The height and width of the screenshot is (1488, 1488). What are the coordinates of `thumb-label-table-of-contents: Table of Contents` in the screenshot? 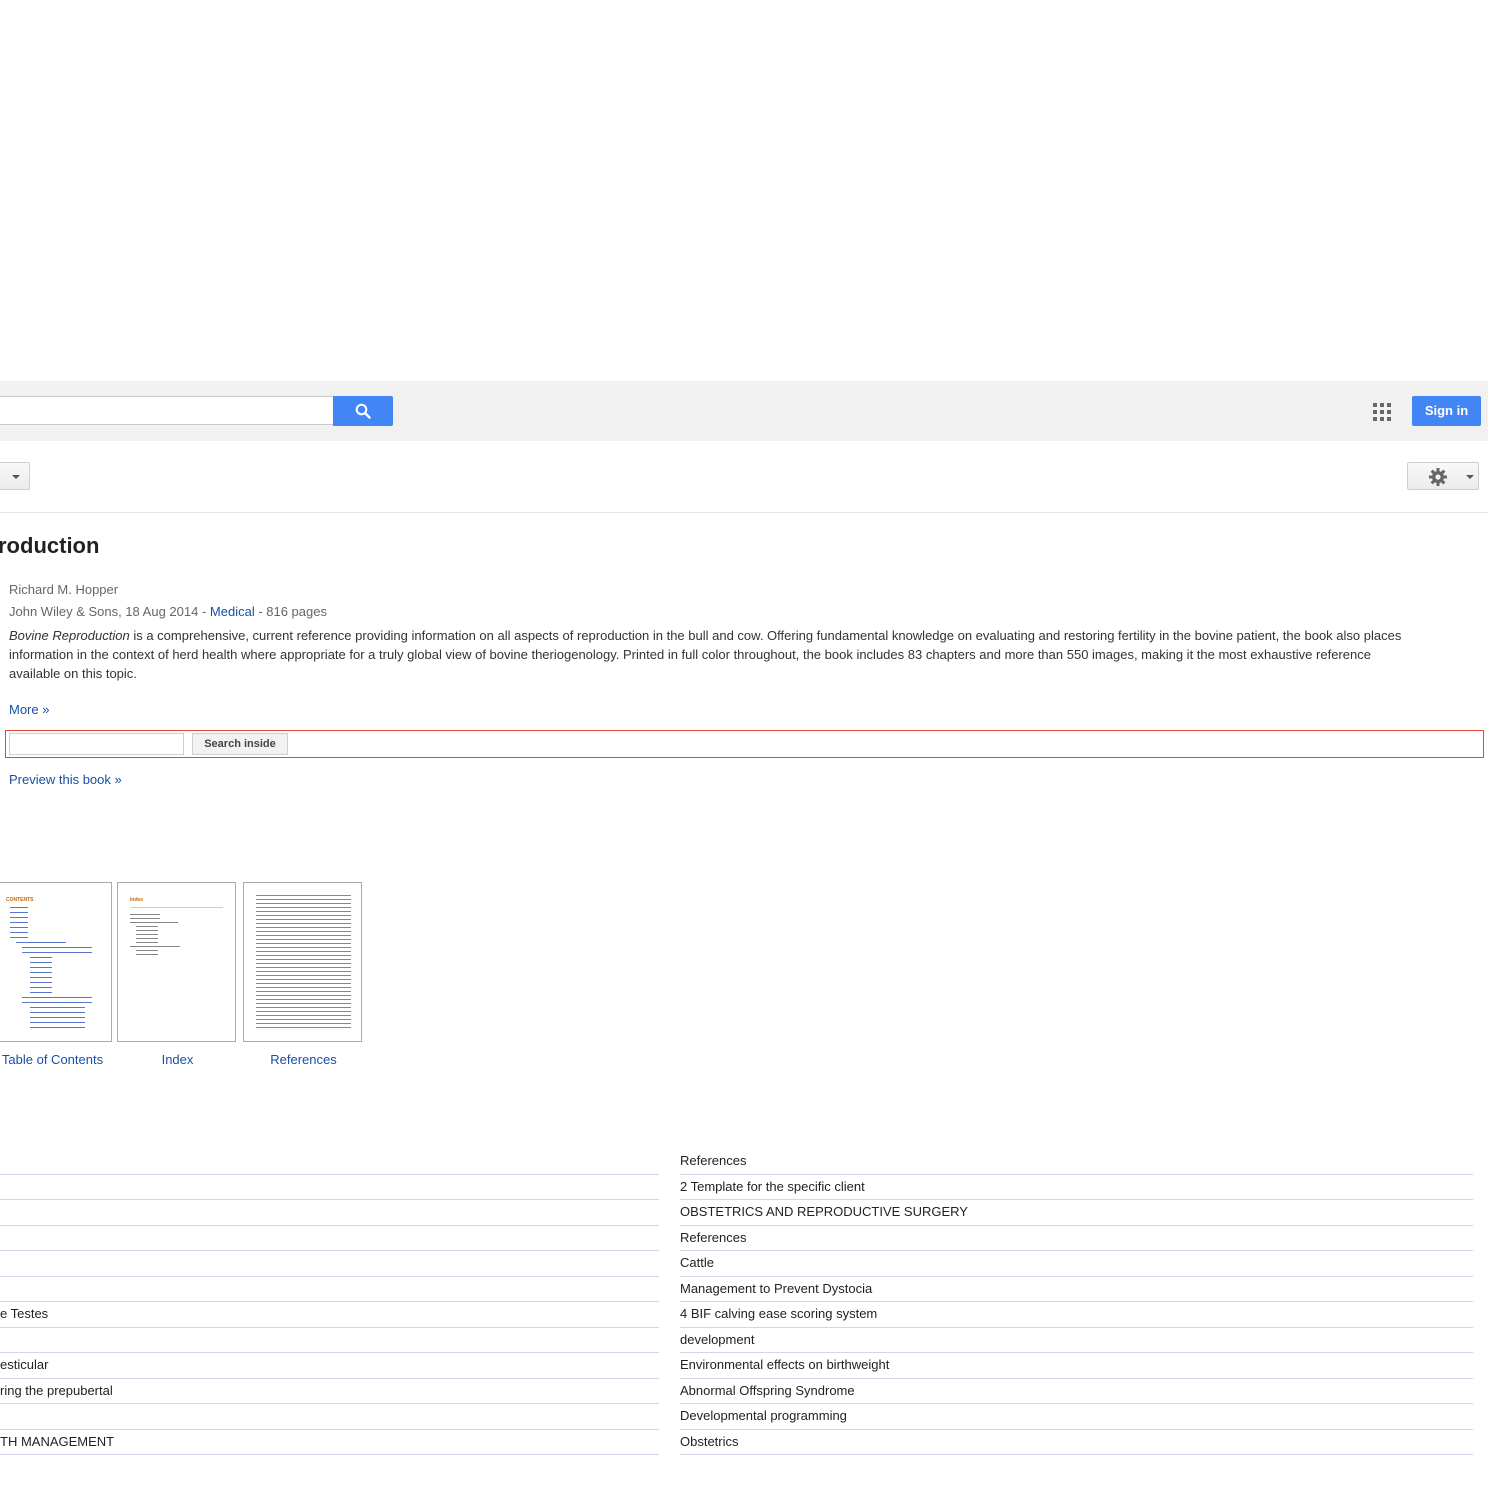 It's located at (56, 1059).